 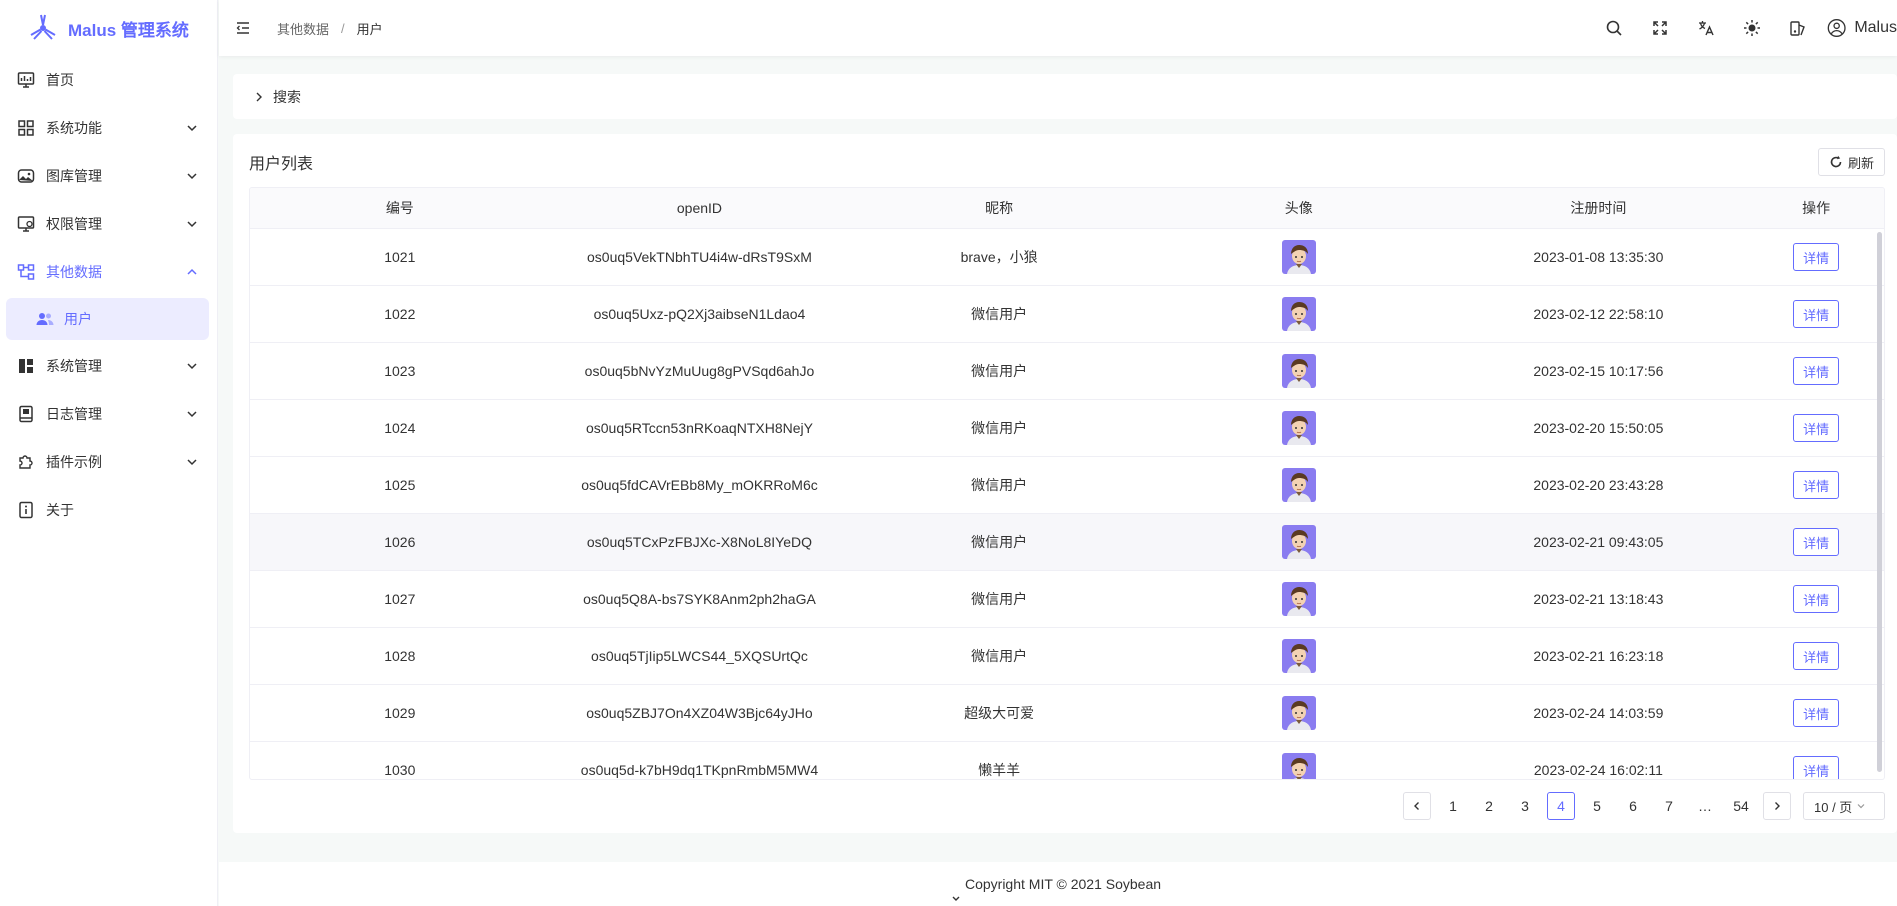 I want to click on page-size-select: 10 / 页, so click(x=1844, y=806).